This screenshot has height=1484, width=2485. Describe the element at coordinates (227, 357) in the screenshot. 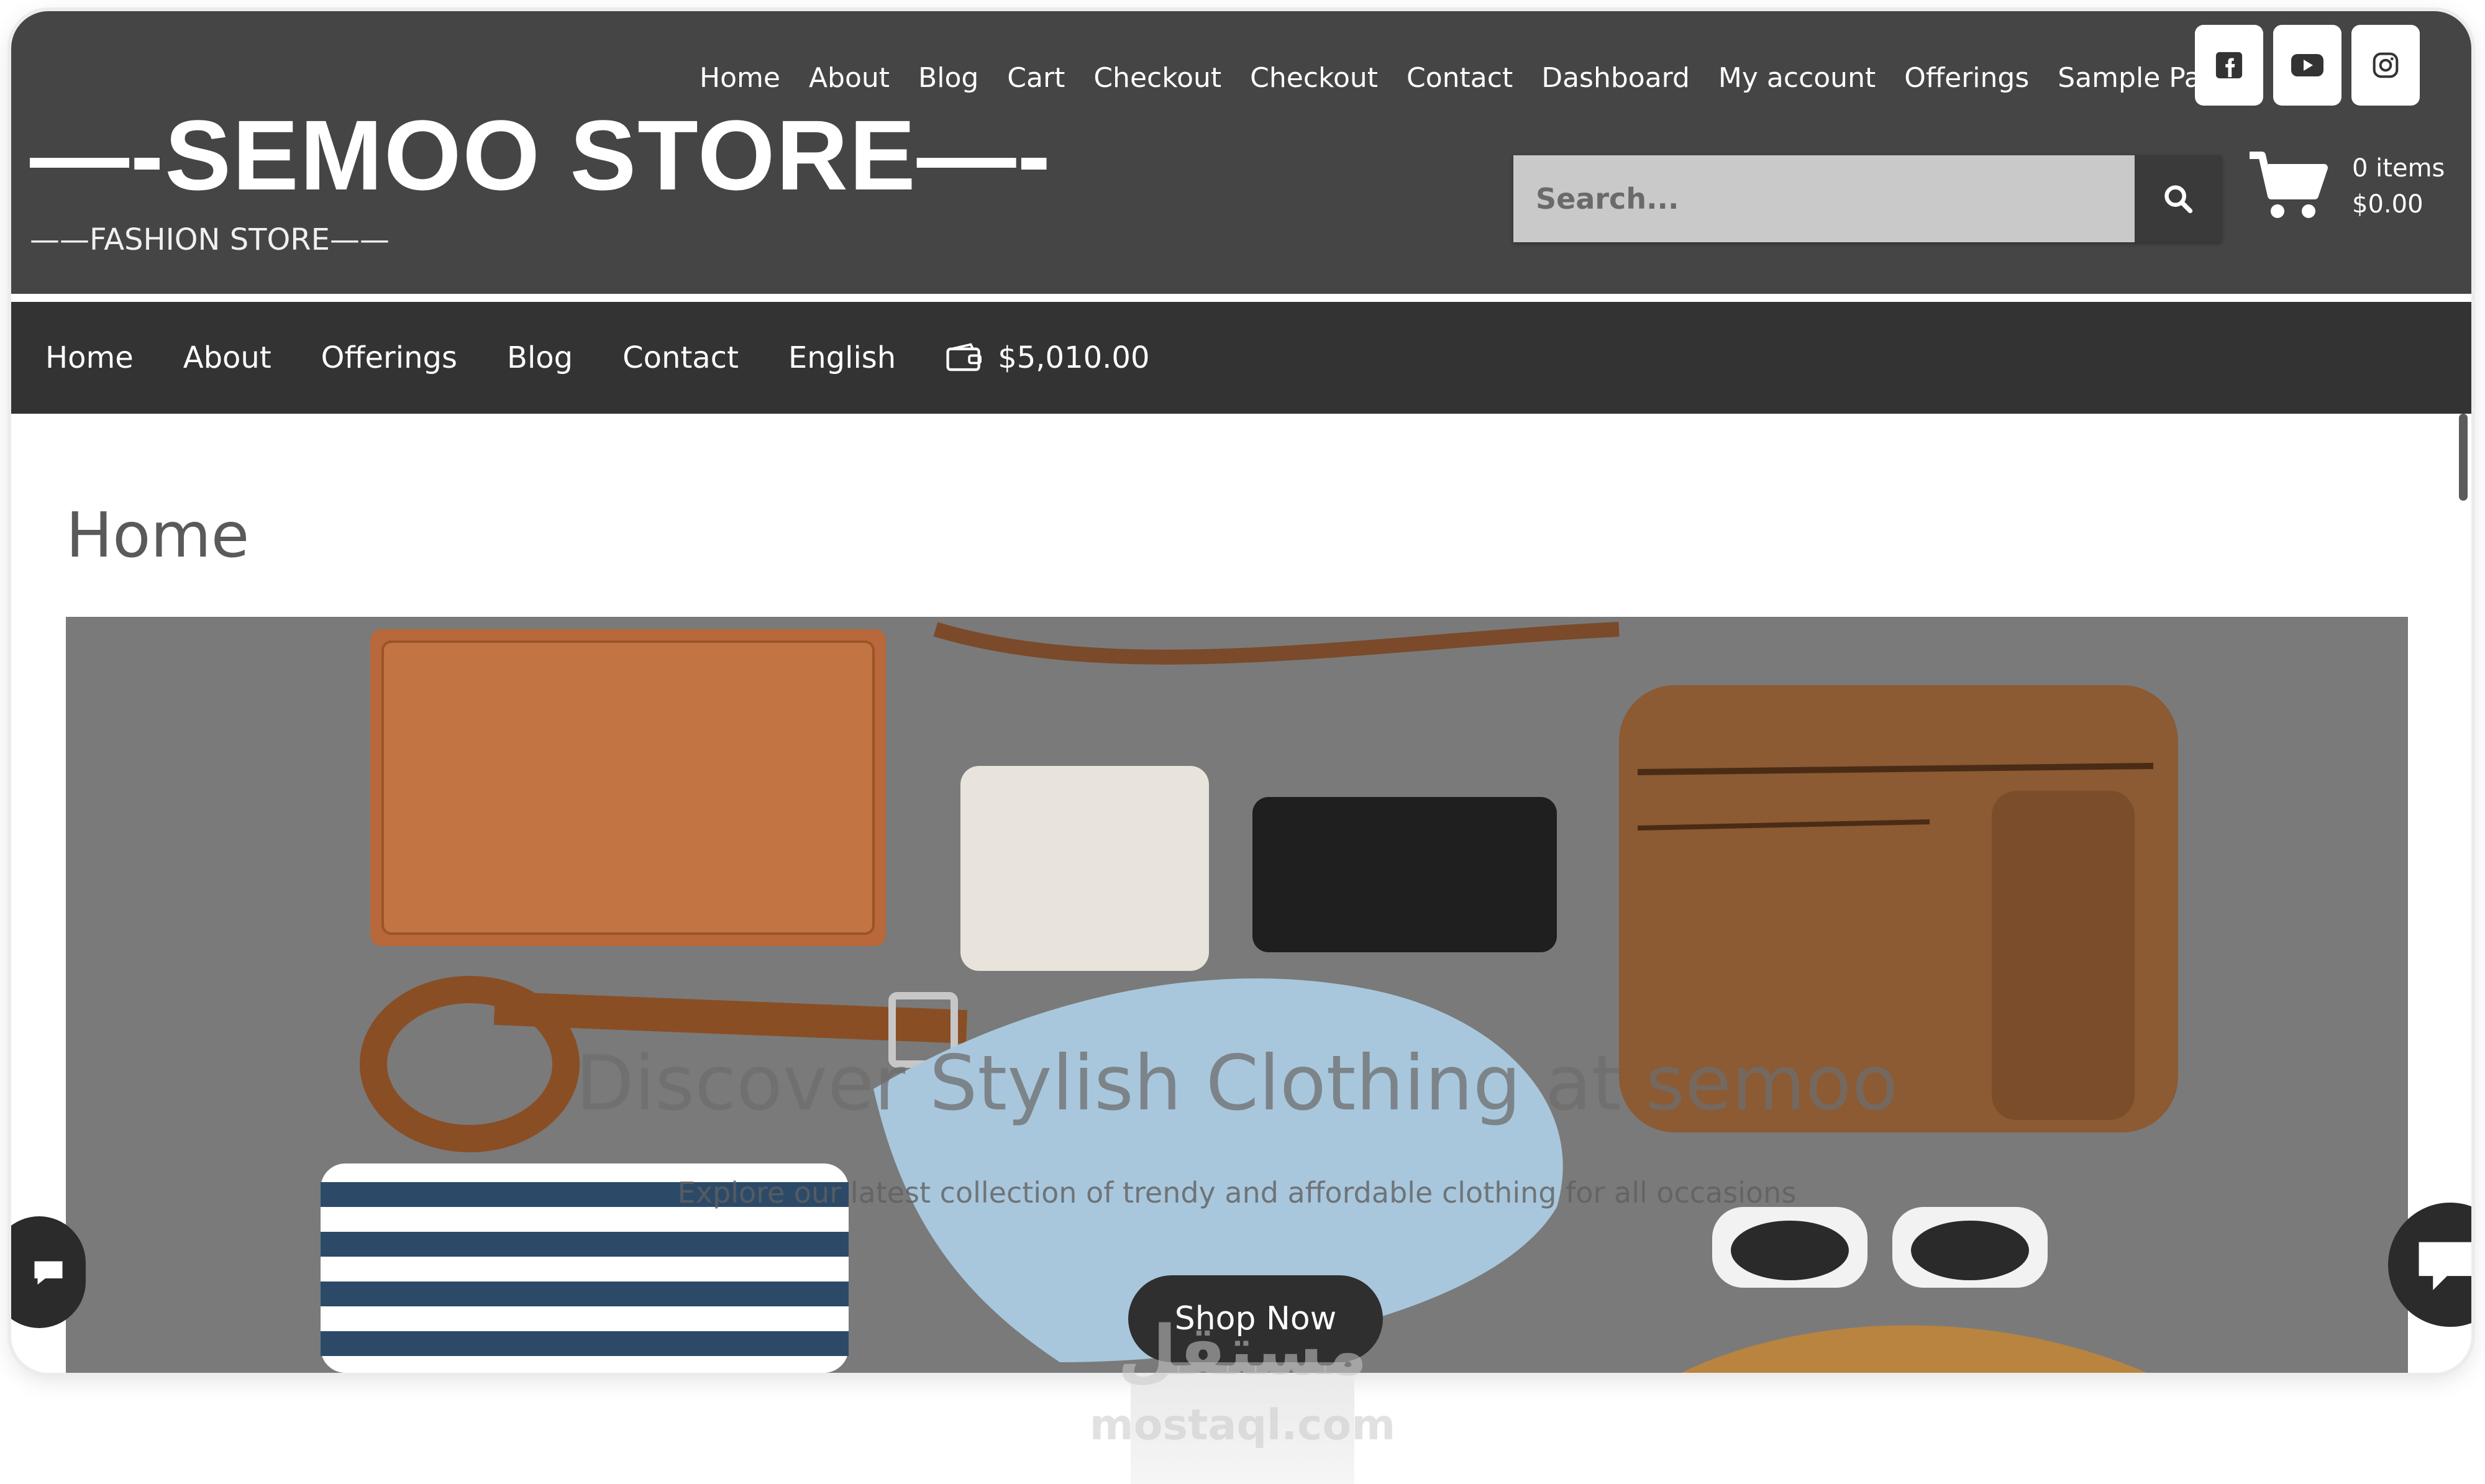

I see `nav-about: About` at that location.